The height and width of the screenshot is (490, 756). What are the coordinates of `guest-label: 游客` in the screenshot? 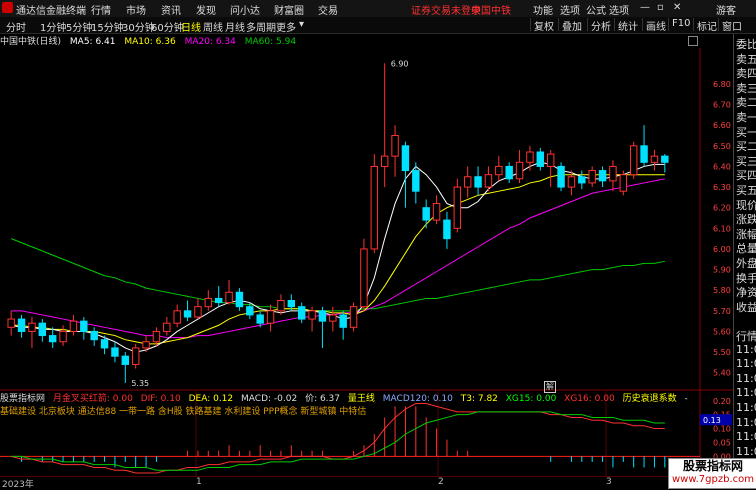 It's located at (726, 9).